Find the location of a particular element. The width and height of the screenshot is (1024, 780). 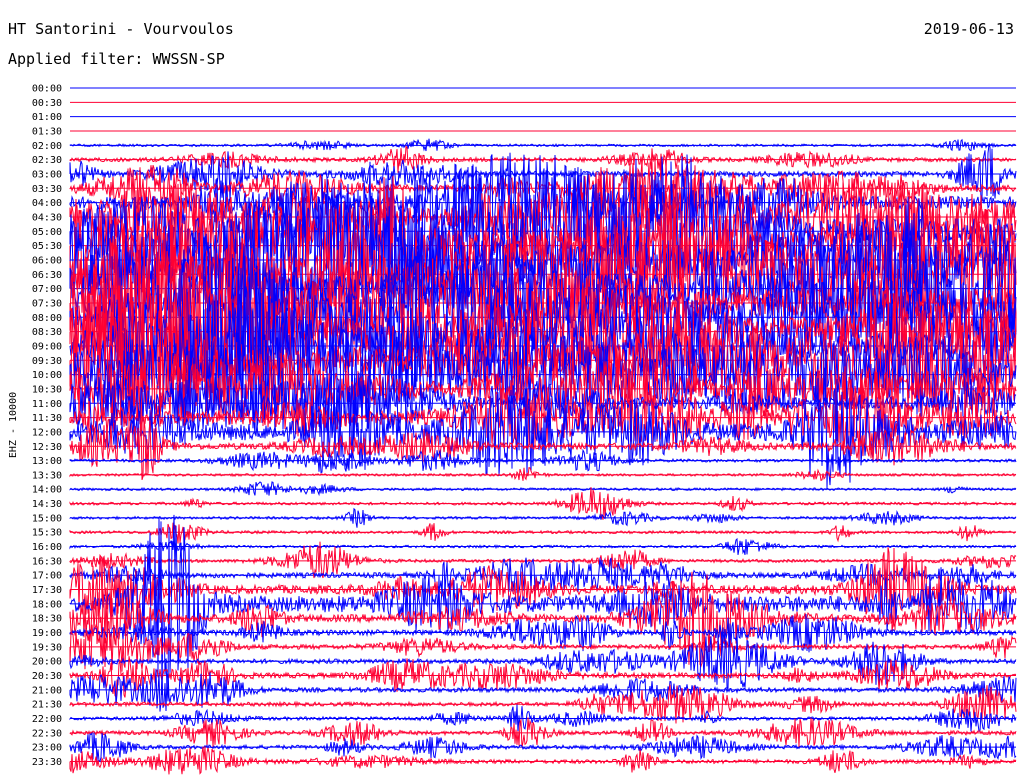

row-time-label: 16:30 is located at coordinates (47, 561).